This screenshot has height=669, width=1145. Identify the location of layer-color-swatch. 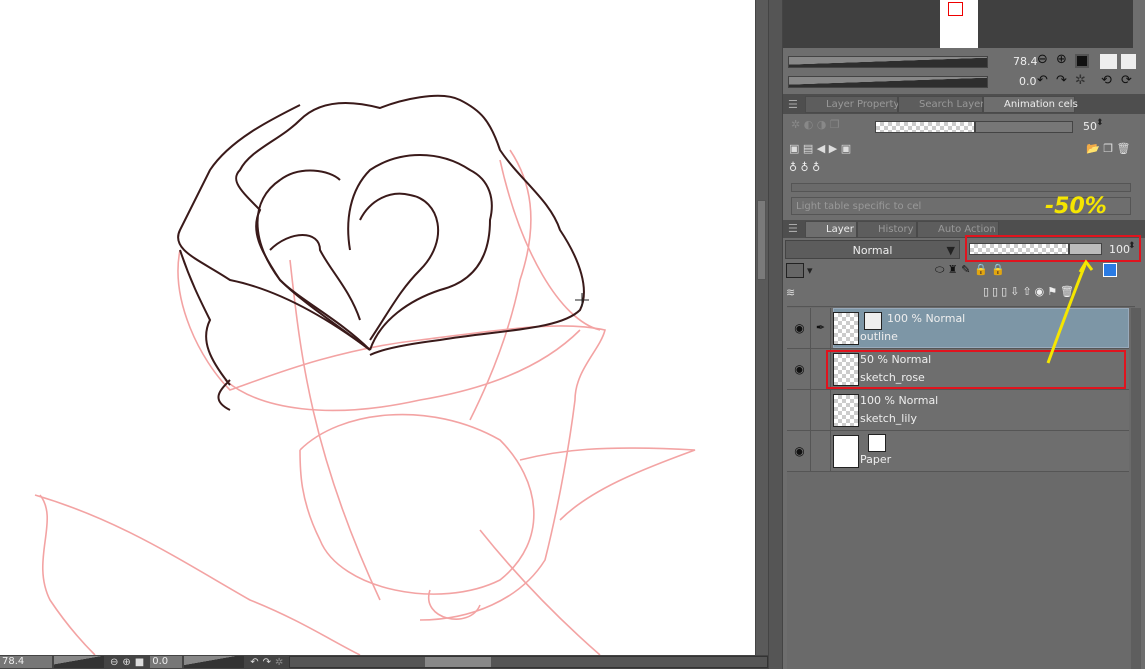
(795, 270).